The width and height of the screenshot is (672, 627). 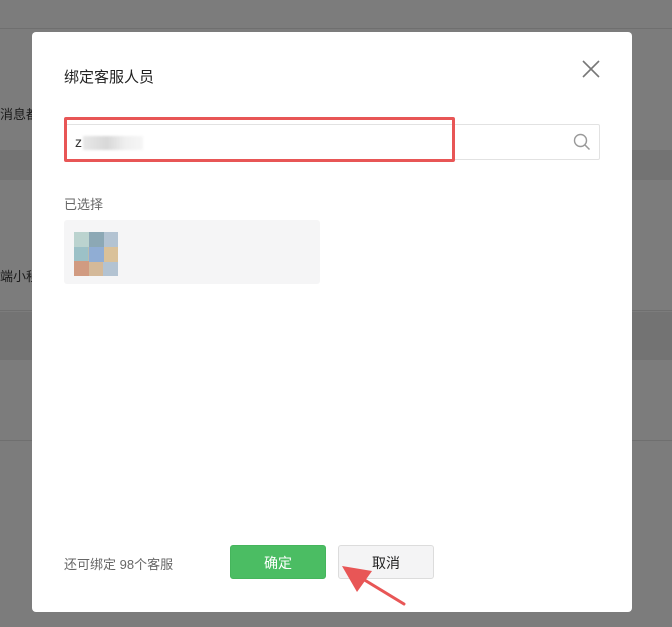 I want to click on search-input, so click(x=315, y=142).